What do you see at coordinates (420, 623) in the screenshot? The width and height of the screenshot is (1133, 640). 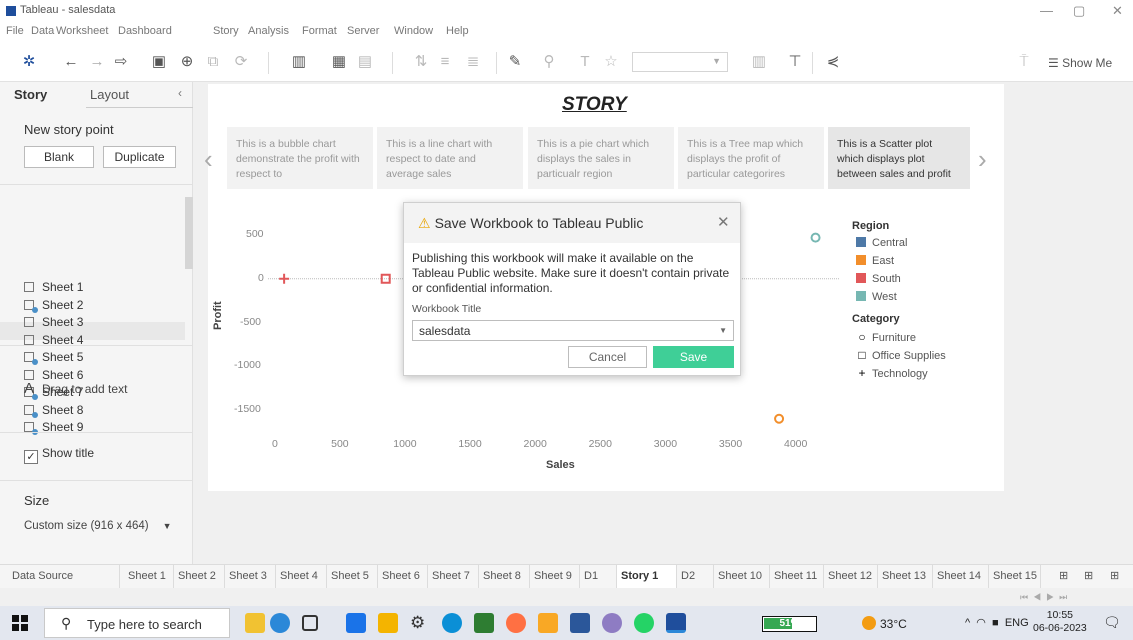 I see `settings-gear-icon: ⚙` at bounding box center [420, 623].